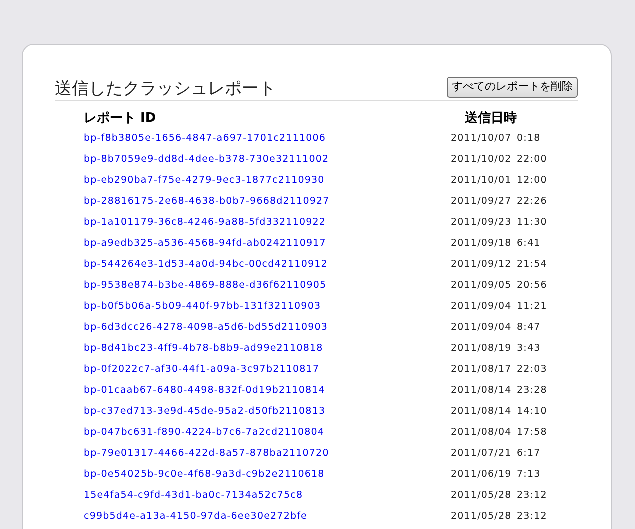 The image size is (635, 529). I want to click on report-id-link: bp-8d41bc23-4ff9-4b78-b8b9-ad99e2110818, so click(267, 349).